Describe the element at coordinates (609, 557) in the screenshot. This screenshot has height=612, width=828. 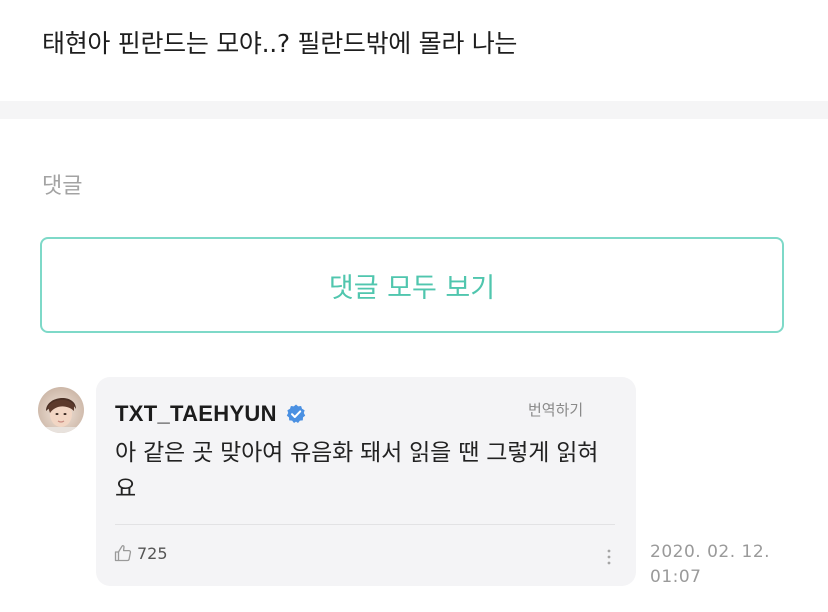
I see `vertical-dots-icon` at that location.